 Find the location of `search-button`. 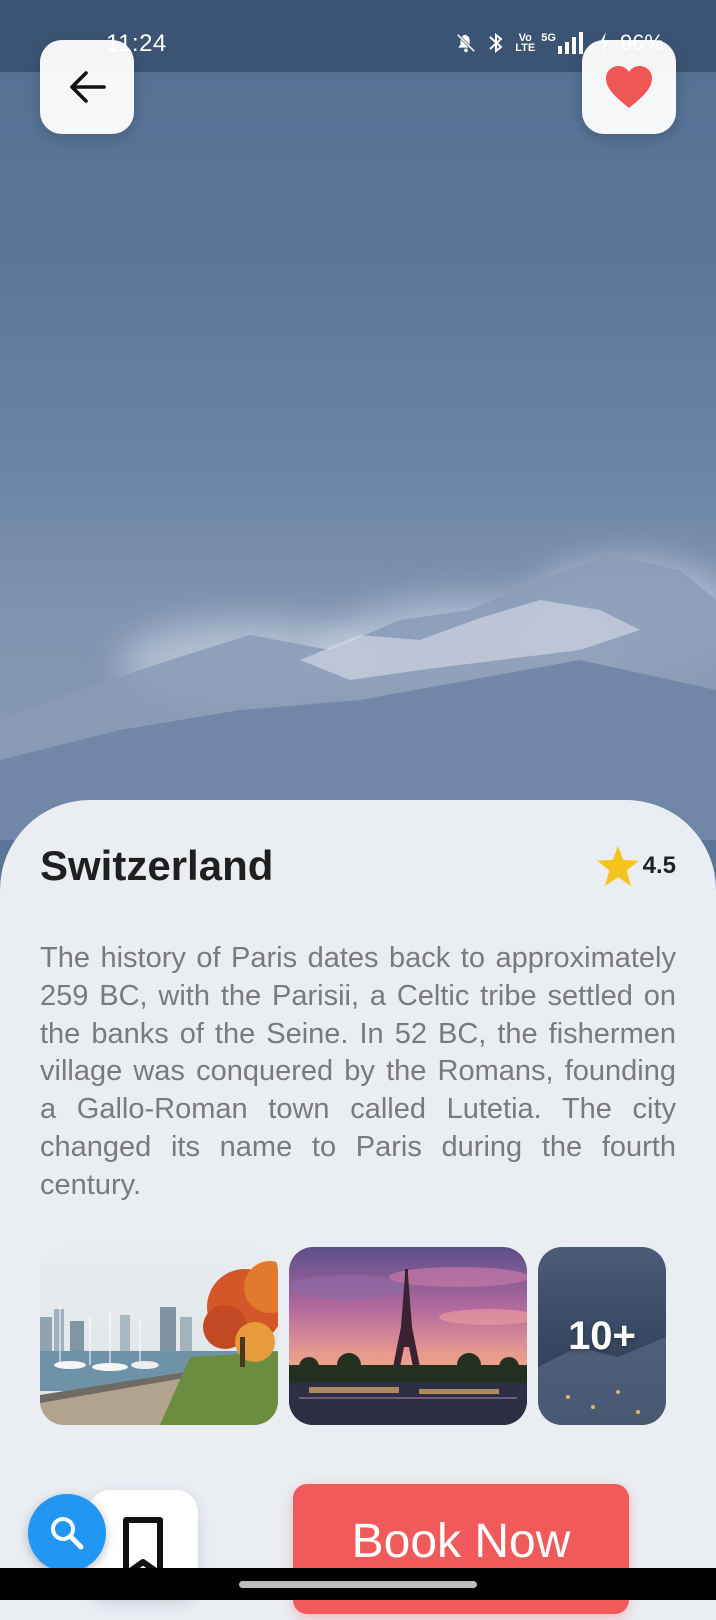

search-button is located at coordinates (67, 1533).